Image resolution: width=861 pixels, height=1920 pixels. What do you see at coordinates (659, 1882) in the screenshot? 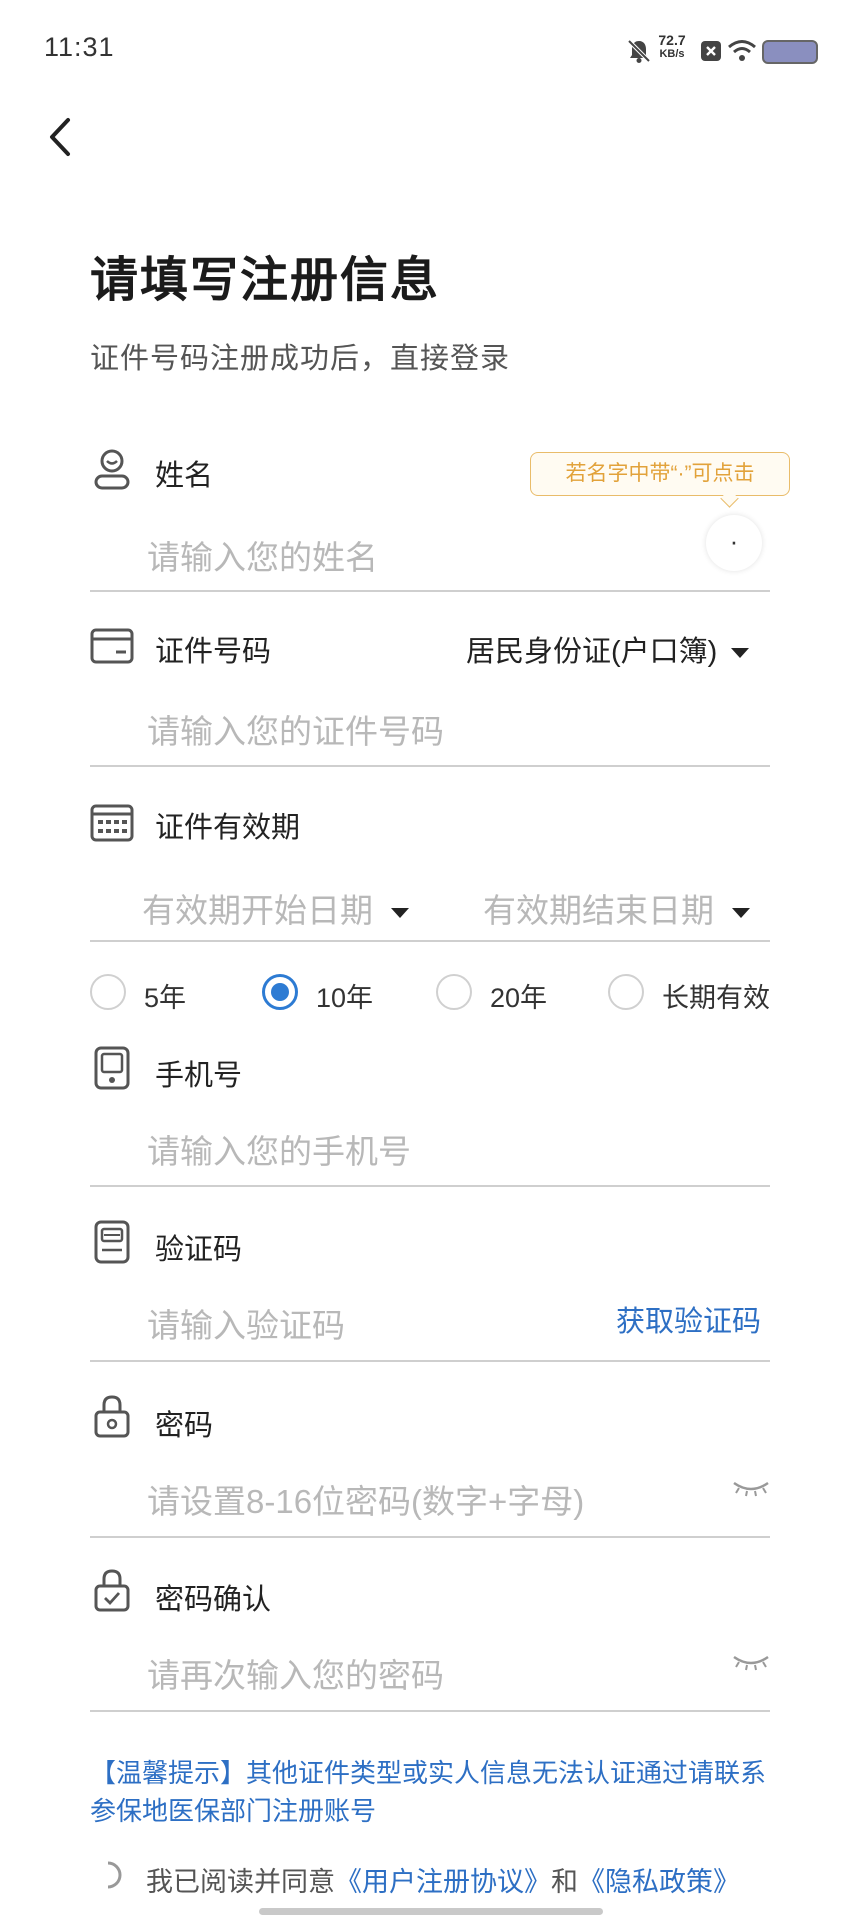
I see `privacy-policy-link: 《隐私政策》` at bounding box center [659, 1882].